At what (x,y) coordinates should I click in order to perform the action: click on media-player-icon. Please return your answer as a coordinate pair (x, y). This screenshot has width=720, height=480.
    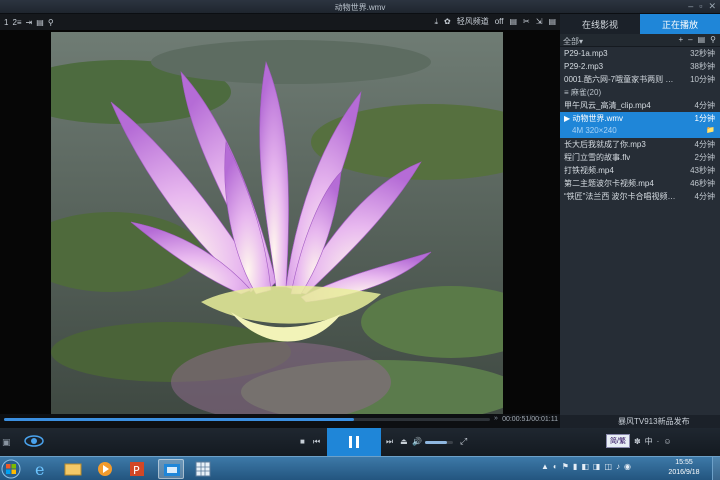
    Looking at the image, I should click on (105, 469).